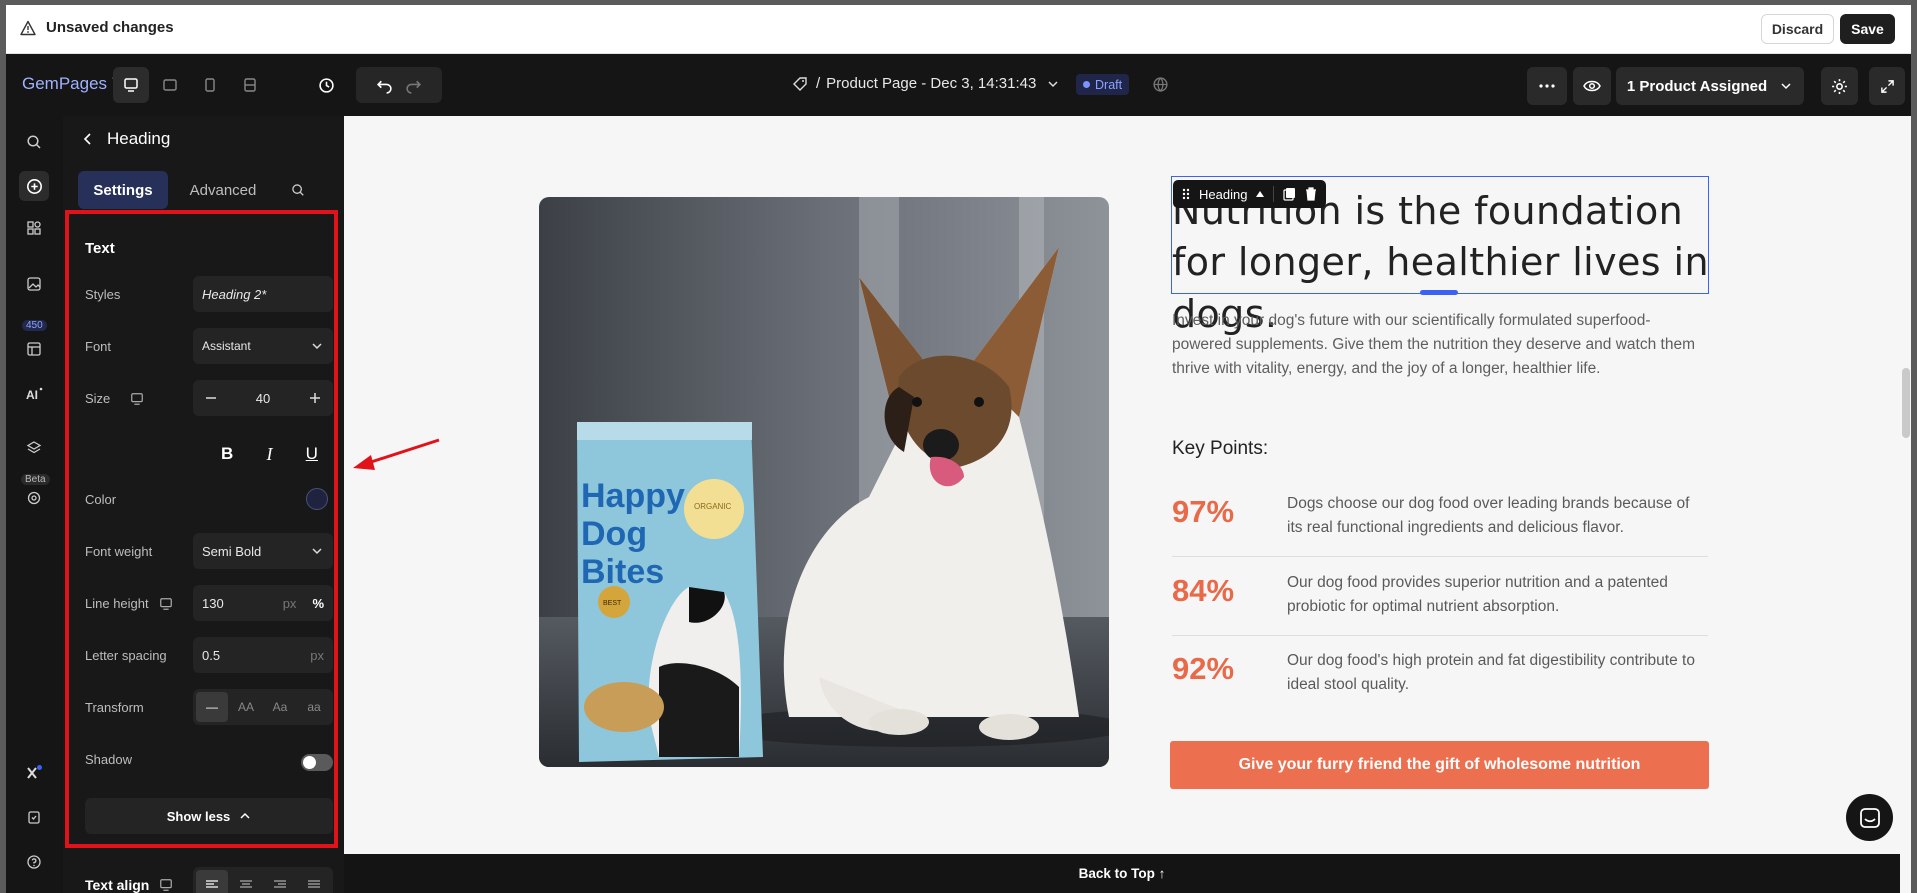 The image size is (1917, 893). I want to click on fullscreen-button, so click(1887, 86).